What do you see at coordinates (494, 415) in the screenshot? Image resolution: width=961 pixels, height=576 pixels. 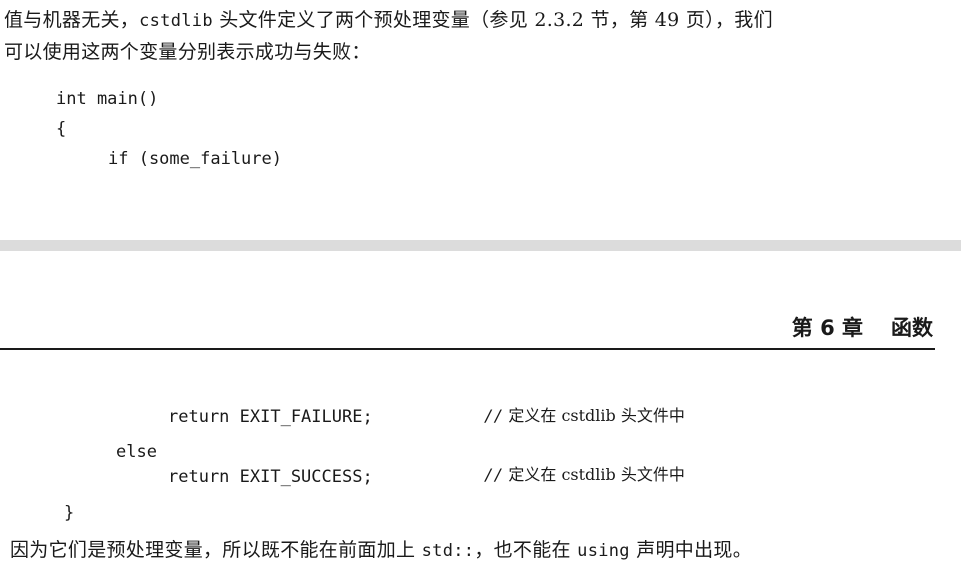 I see `comment-1-slashes: //` at bounding box center [494, 415].